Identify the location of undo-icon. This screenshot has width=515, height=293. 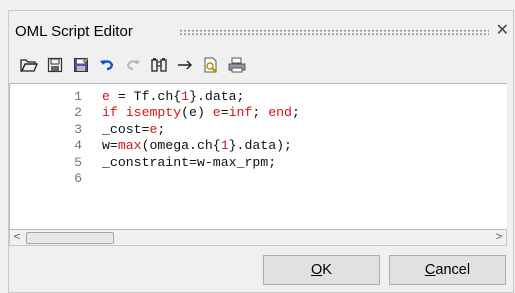
(107, 65).